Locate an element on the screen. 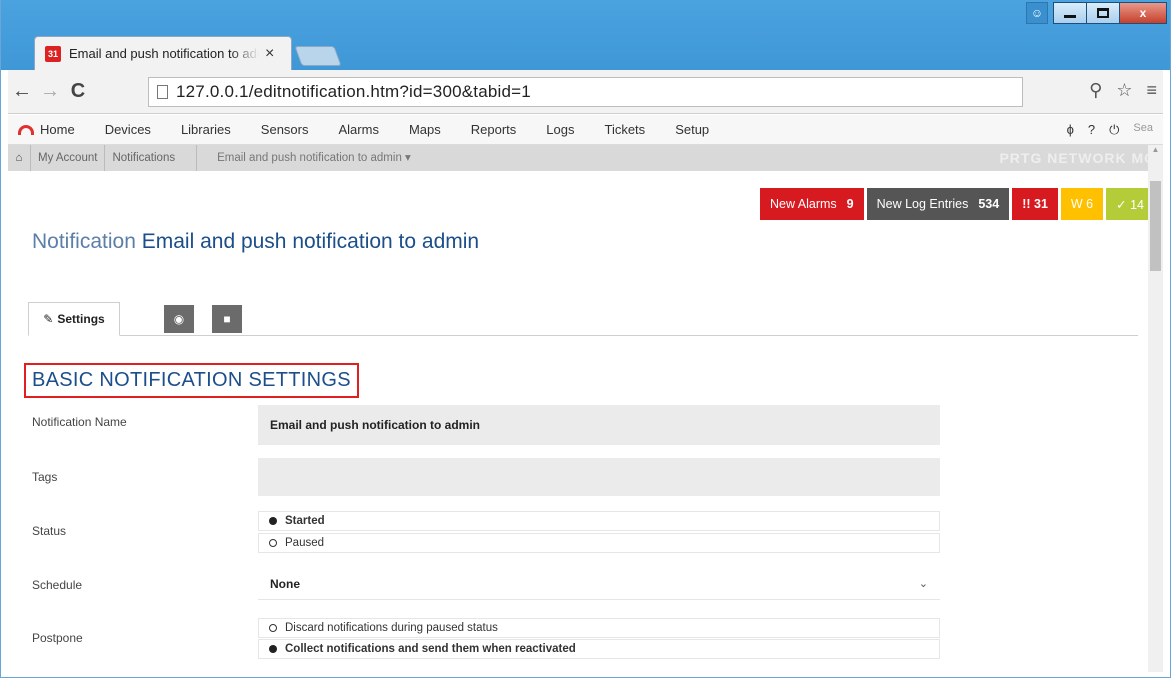  tab-comments-icon: ◉ is located at coordinates (179, 319).